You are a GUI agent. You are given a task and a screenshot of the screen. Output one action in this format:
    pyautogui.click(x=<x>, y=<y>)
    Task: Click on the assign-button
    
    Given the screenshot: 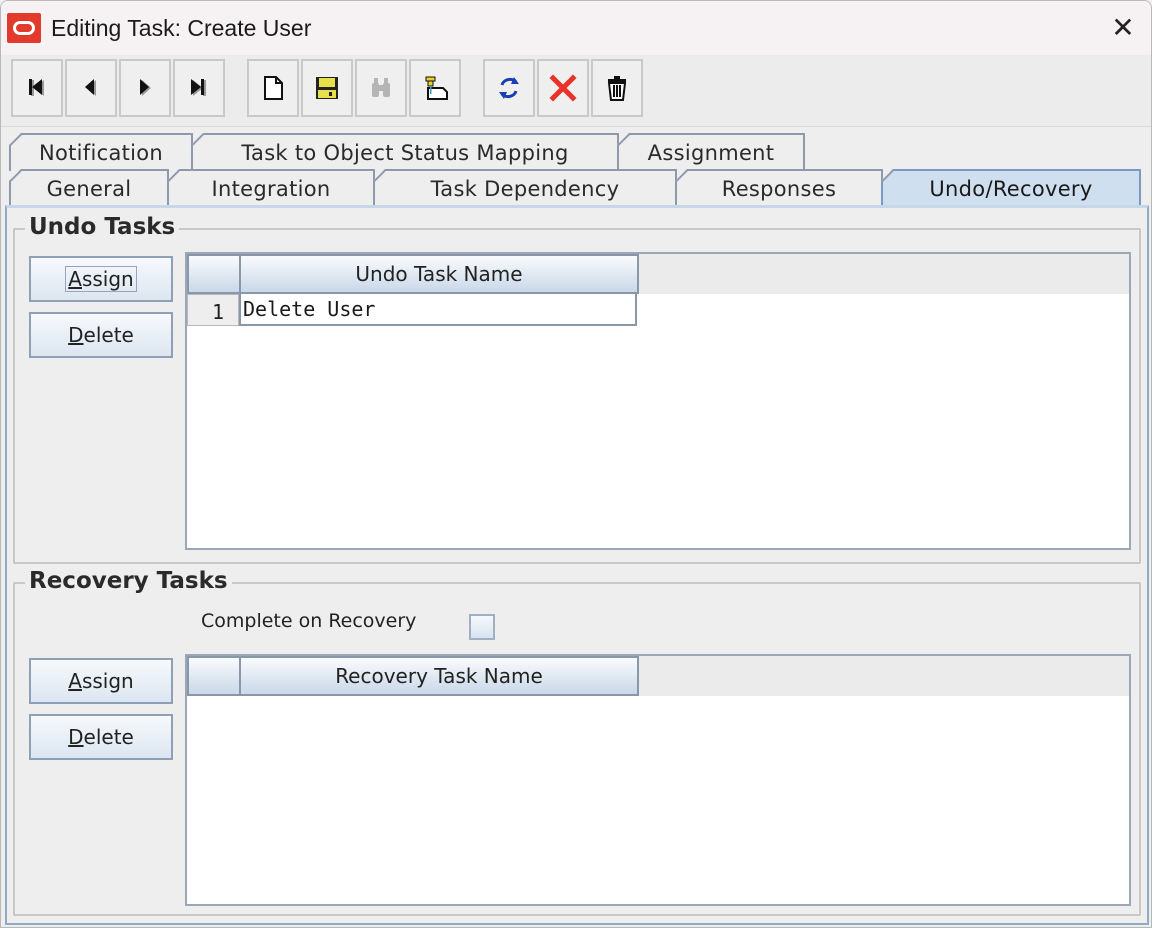 What is the action you would take?
    pyautogui.click(x=435, y=88)
    